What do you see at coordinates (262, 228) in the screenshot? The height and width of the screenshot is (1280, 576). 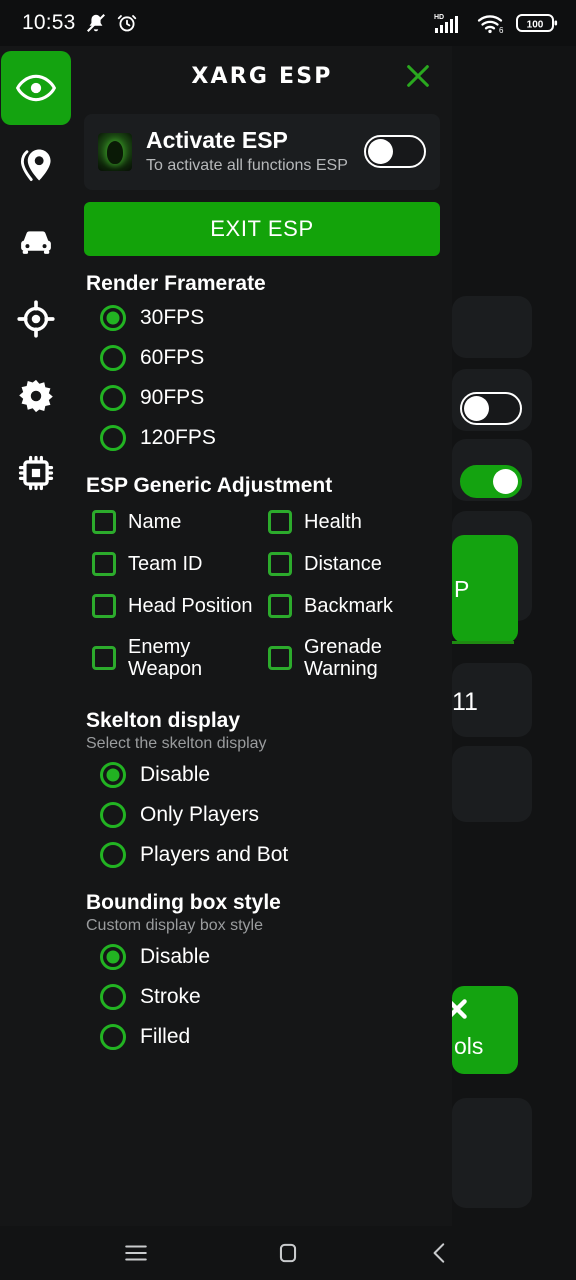 I see `exit-esp-button: EXIT ESP` at bounding box center [262, 228].